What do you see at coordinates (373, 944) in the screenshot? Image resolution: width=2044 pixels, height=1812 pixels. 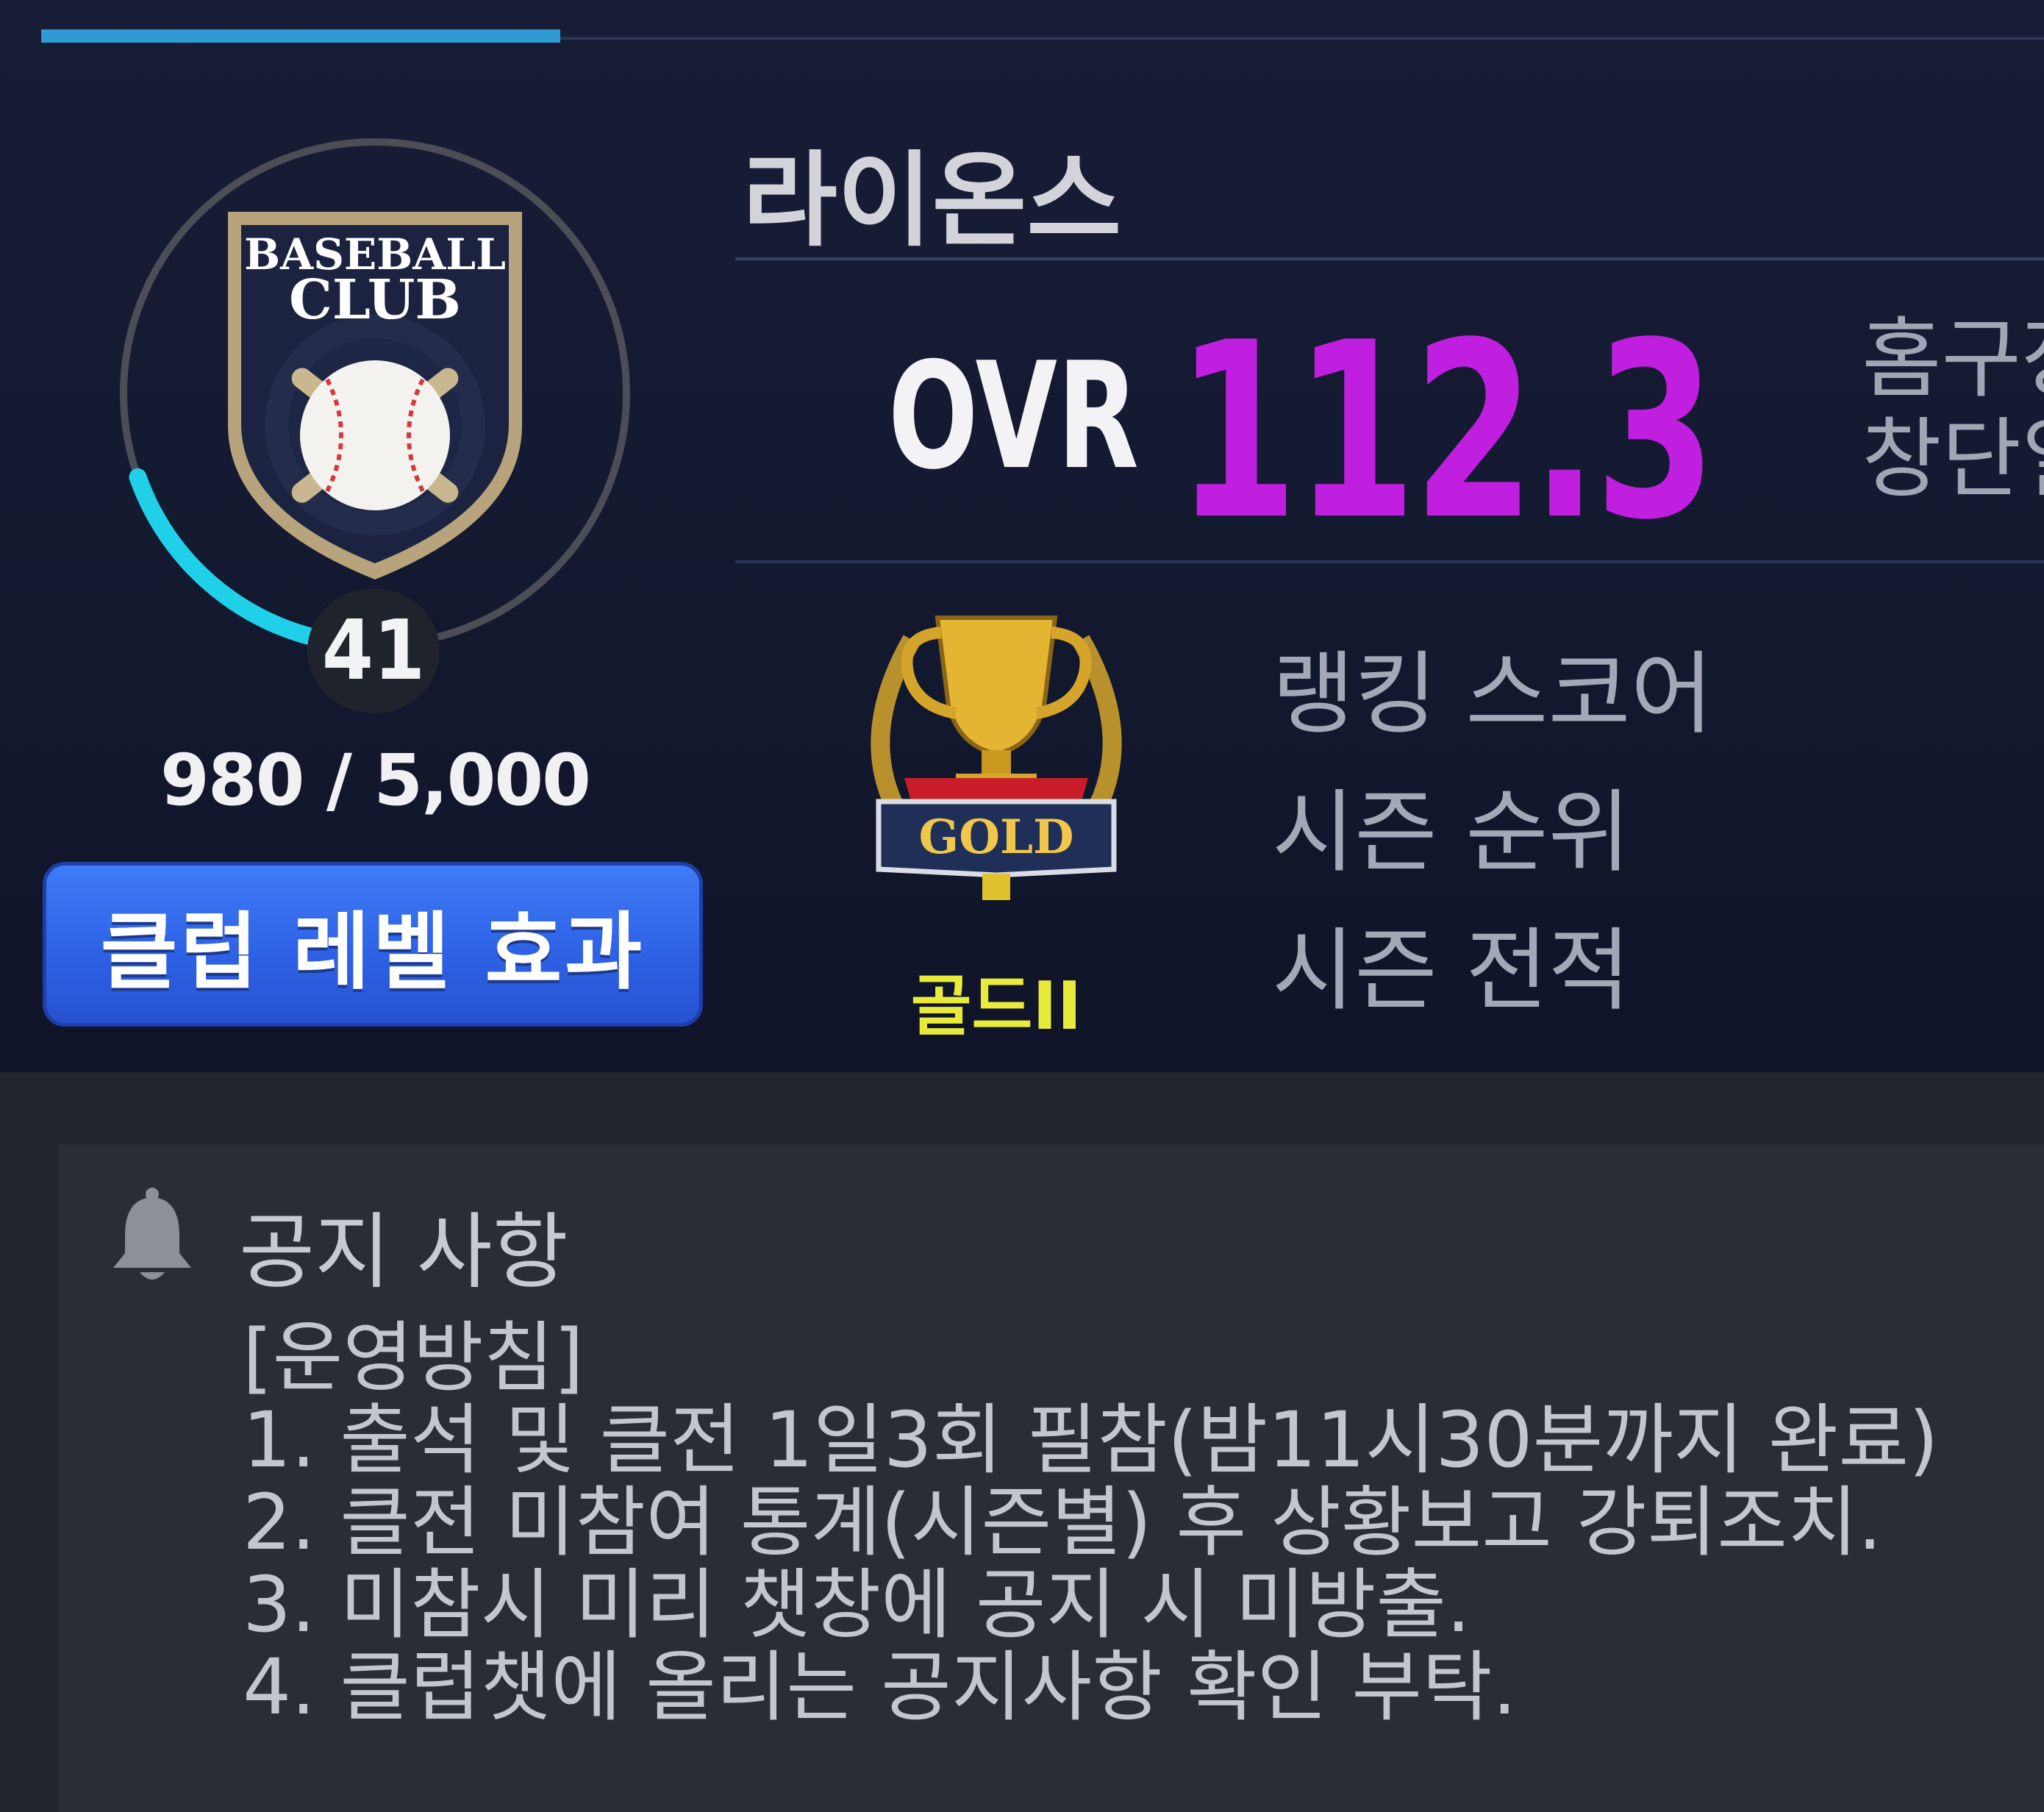 I see `club-level-effect-button: 클럽 레벨 효과` at bounding box center [373, 944].